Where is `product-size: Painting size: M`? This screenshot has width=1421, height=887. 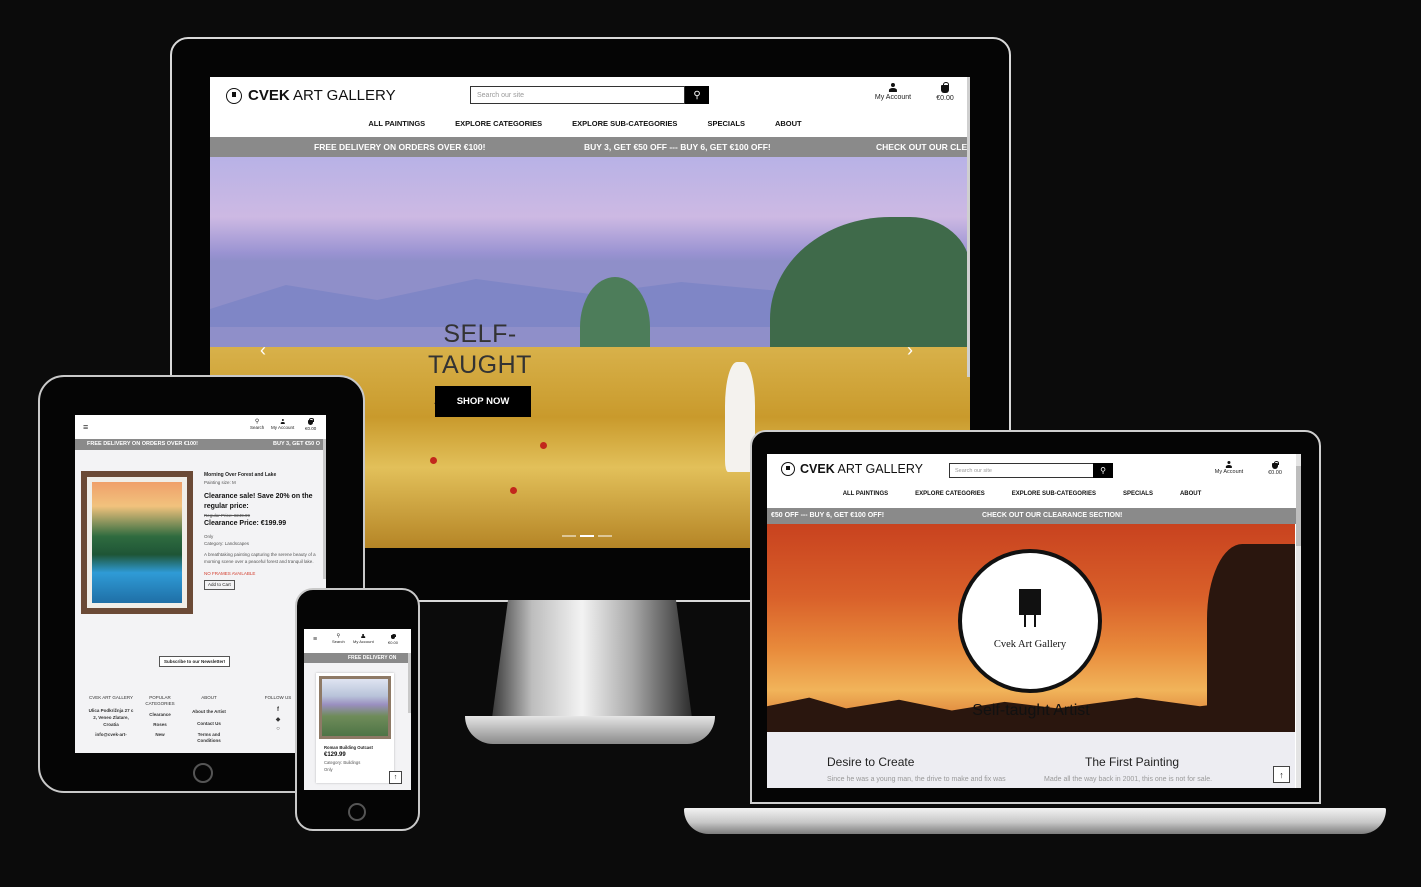 product-size: Painting size: M is located at coordinates (220, 482).